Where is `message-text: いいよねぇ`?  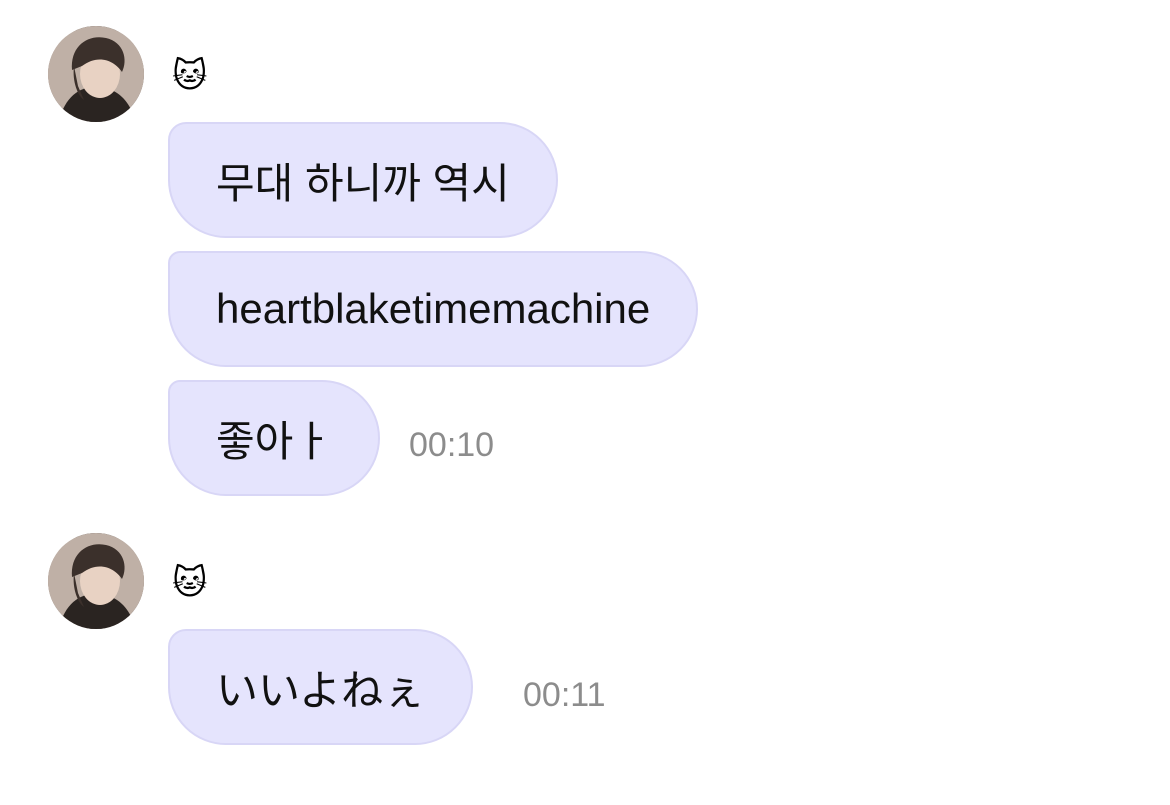
message-text: いいよねぇ is located at coordinates (321, 690).